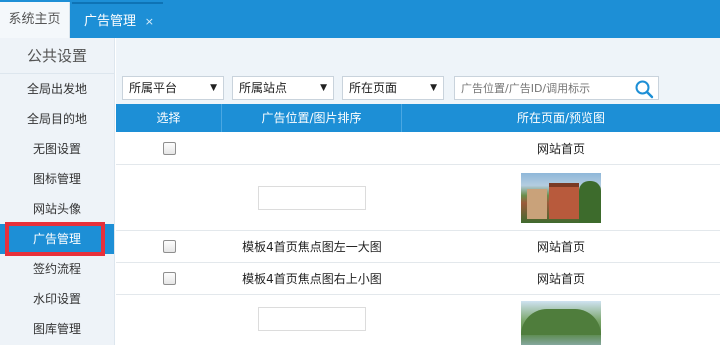 This screenshot has width=720, height=345. Describe the element at coordinates (561, 118) in the screenshot. I see `header-page: 所在页面/预览图` at that location.